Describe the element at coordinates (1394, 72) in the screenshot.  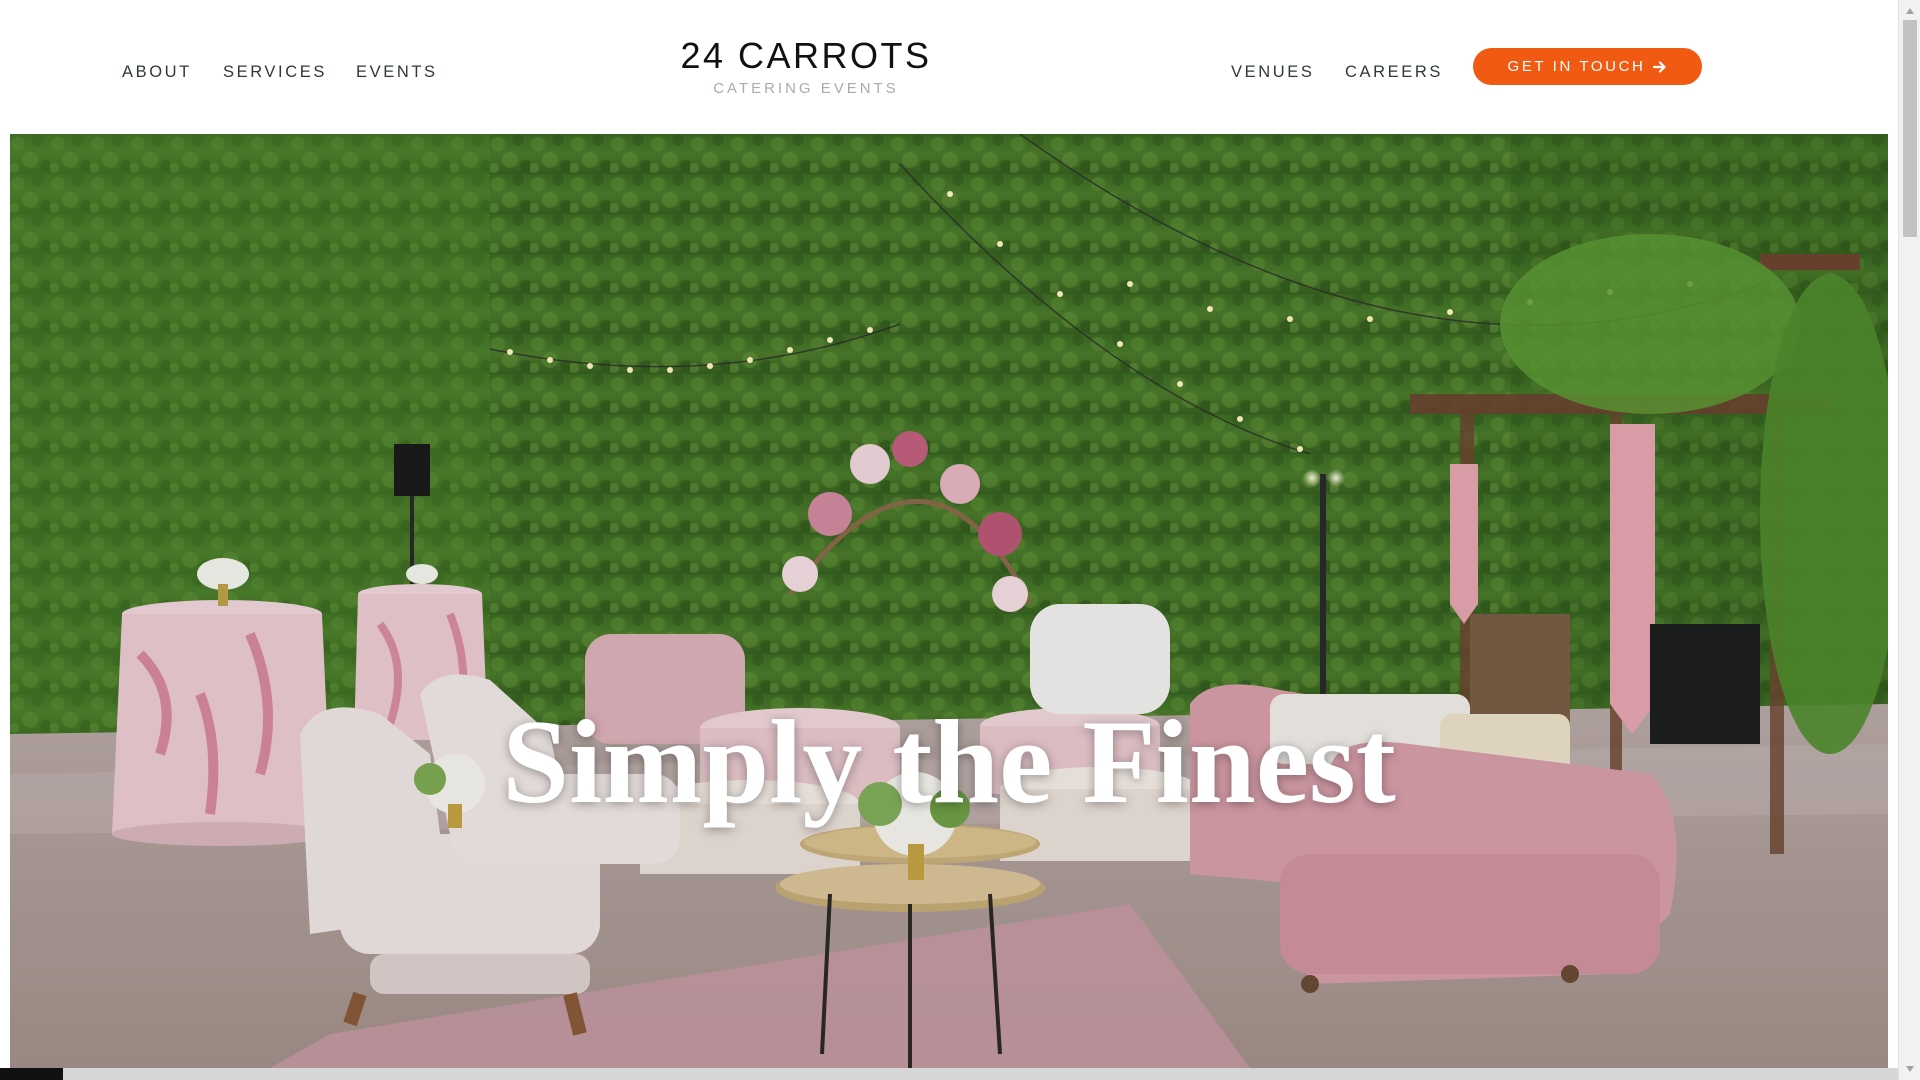
I see `nav-careers: CAREERS` at that location.